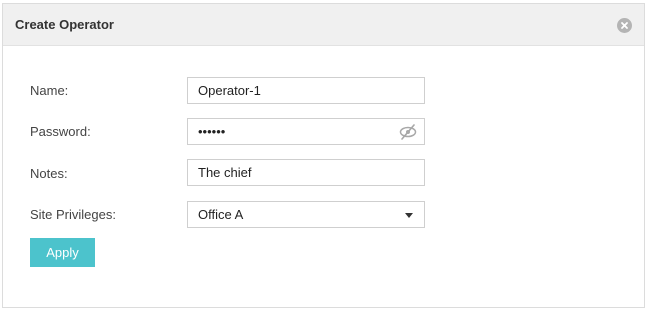  I want to click on site-privileges-label: Site Privileges:, so click(73, 214).